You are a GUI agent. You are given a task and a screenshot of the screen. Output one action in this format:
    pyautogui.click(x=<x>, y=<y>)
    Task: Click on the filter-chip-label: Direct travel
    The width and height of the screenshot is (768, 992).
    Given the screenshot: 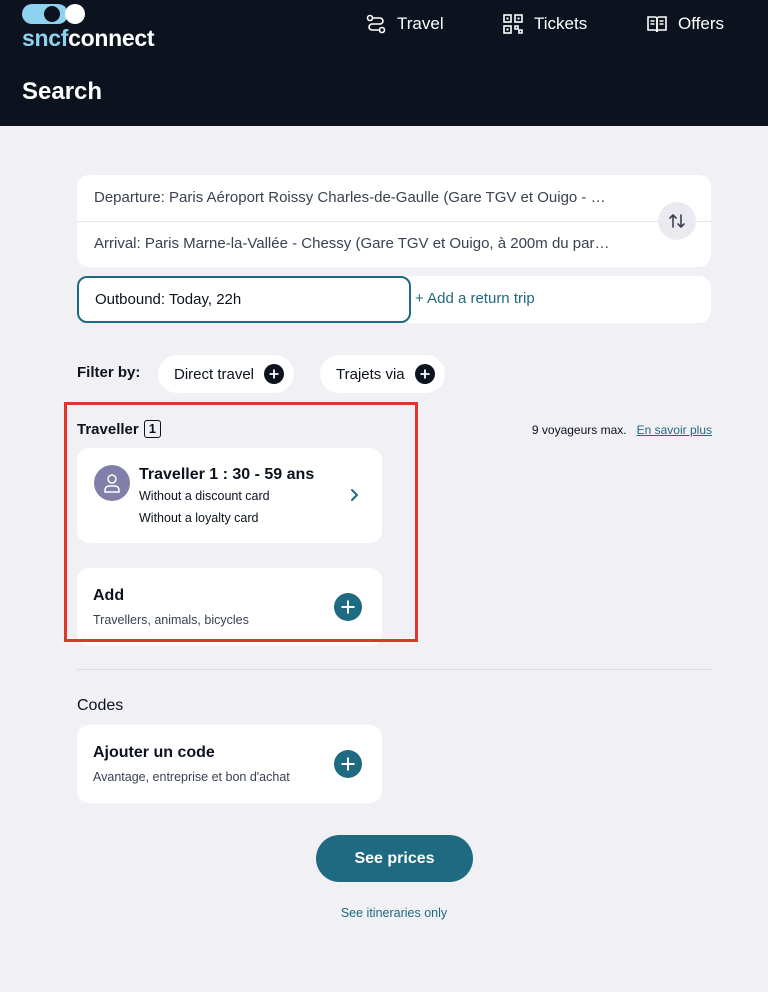 What is the action you would take?
    pyautogui.click(x=214, y=374)
    